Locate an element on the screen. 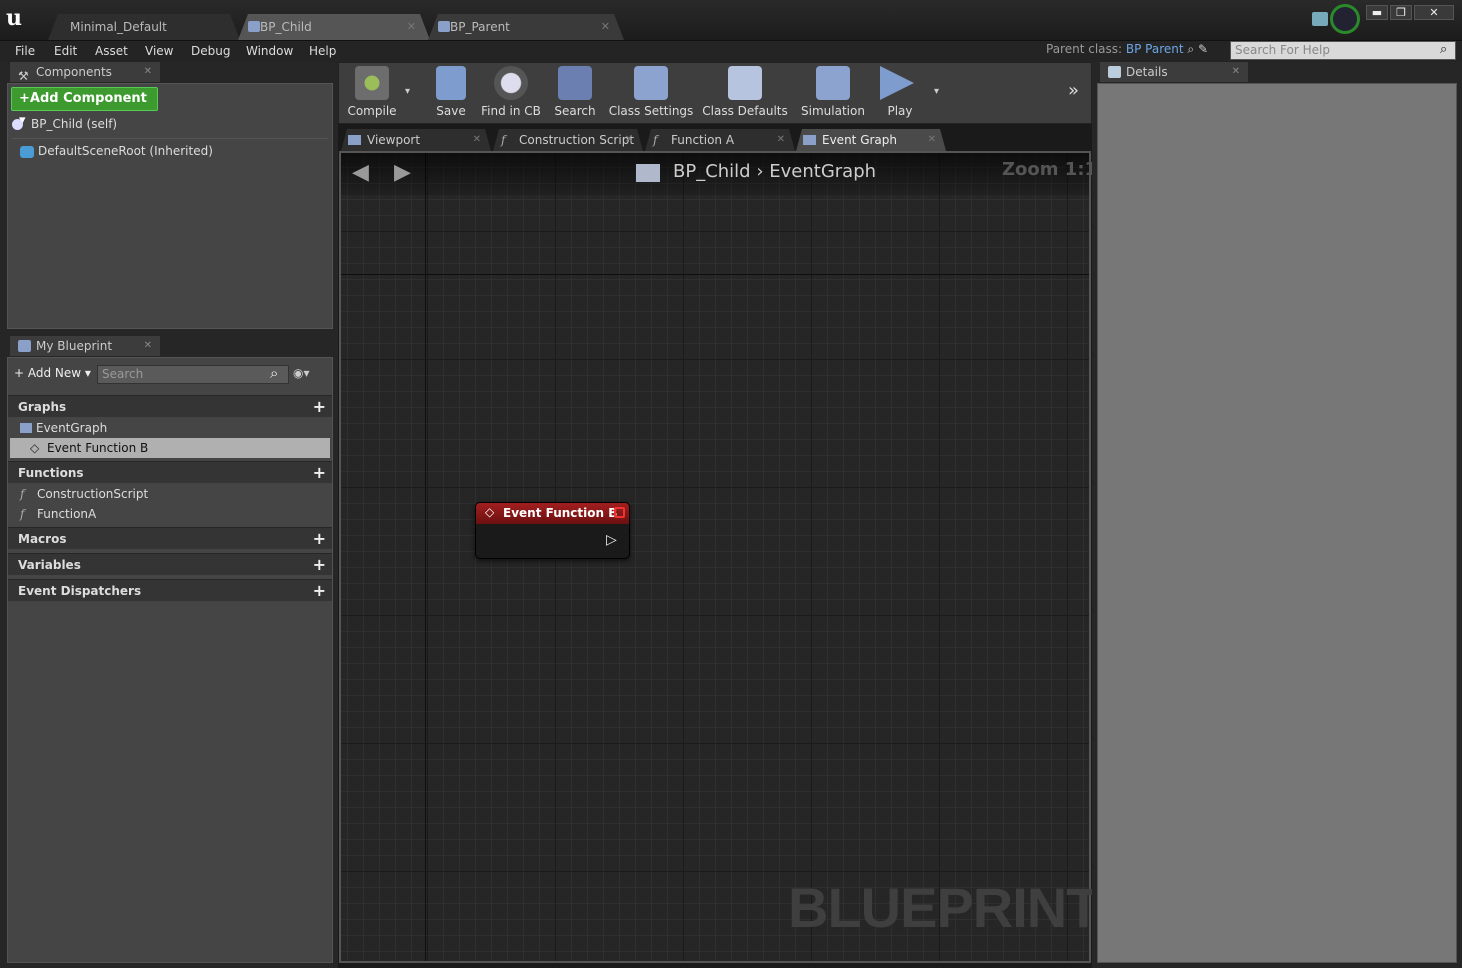  menu-edit: Edit is located at coordinates (65, 51).